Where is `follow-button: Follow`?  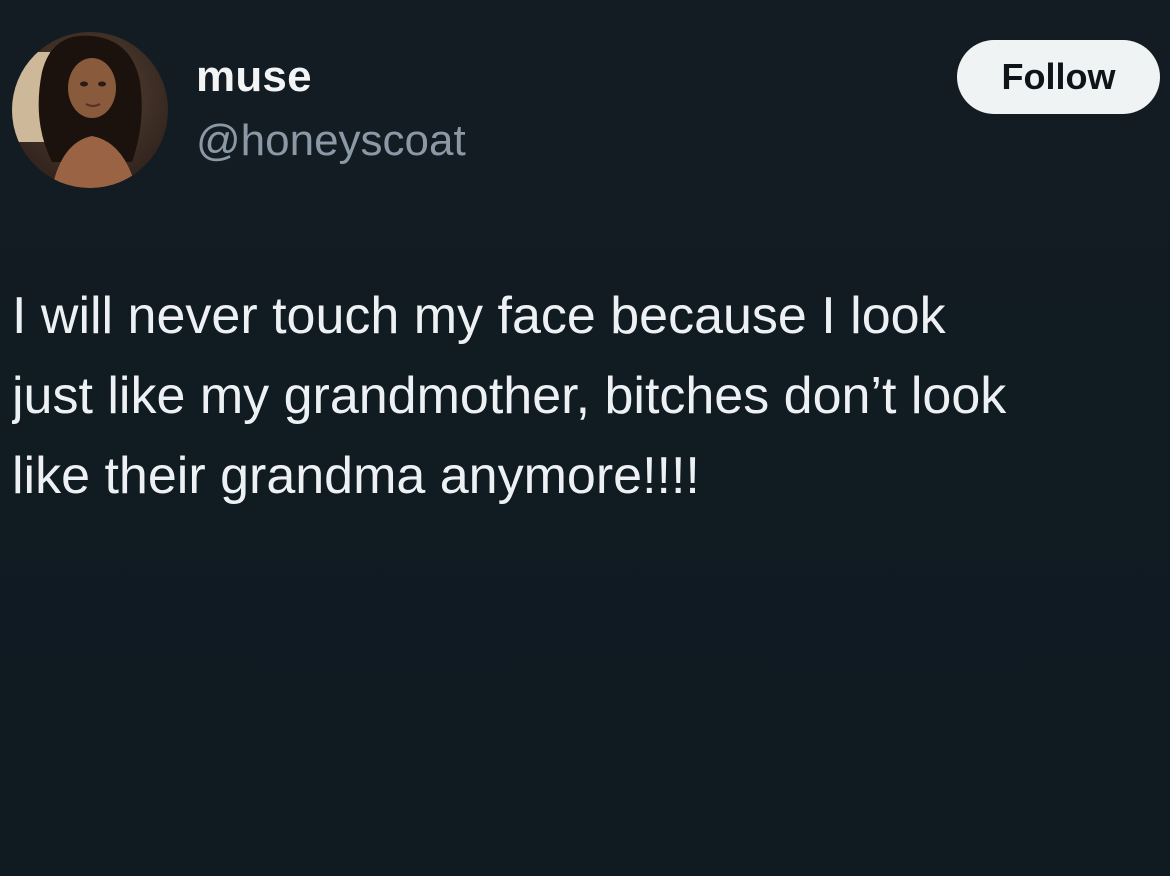
follow-button: Follow is located at coordinates (1058, 77).